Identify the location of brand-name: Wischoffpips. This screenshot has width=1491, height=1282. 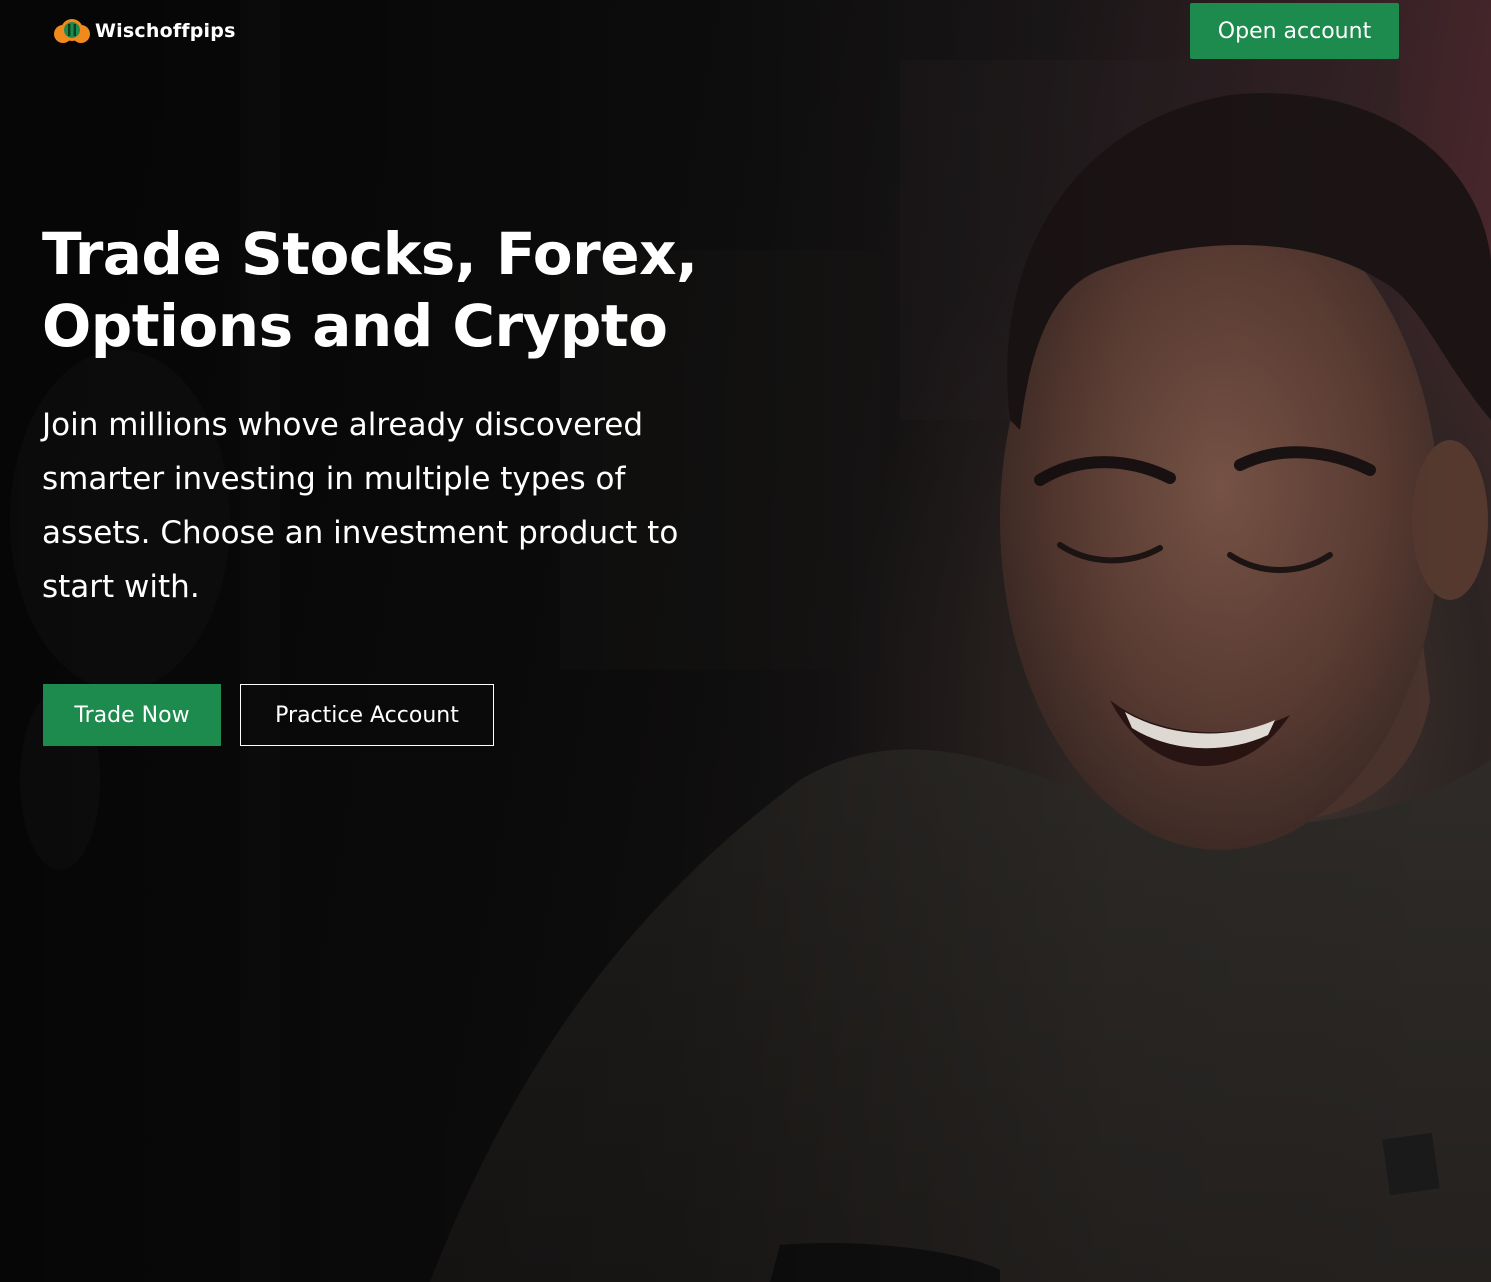
(165, 31).